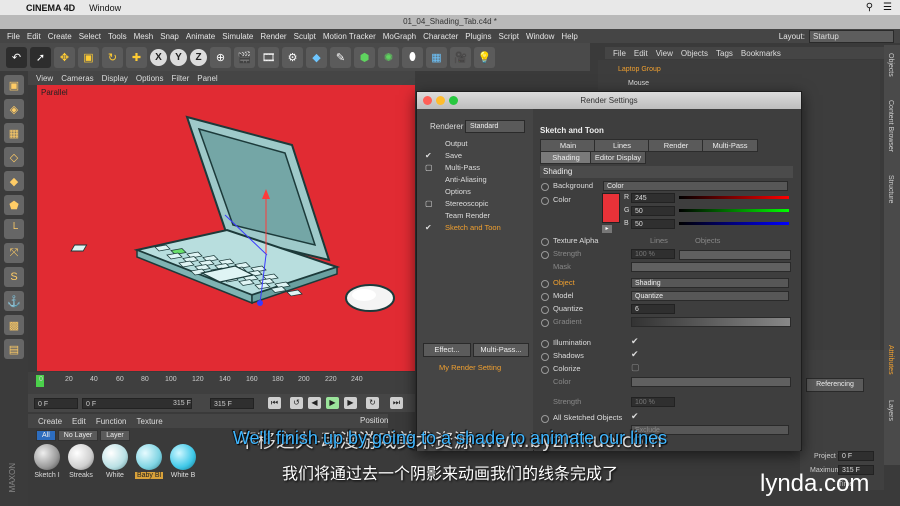 This screenshot has width=900, height=506. What do you see at coordinates (619, 53) in the screenshot?
I see `object-menu-item: File` at bounding box center [619, 53].